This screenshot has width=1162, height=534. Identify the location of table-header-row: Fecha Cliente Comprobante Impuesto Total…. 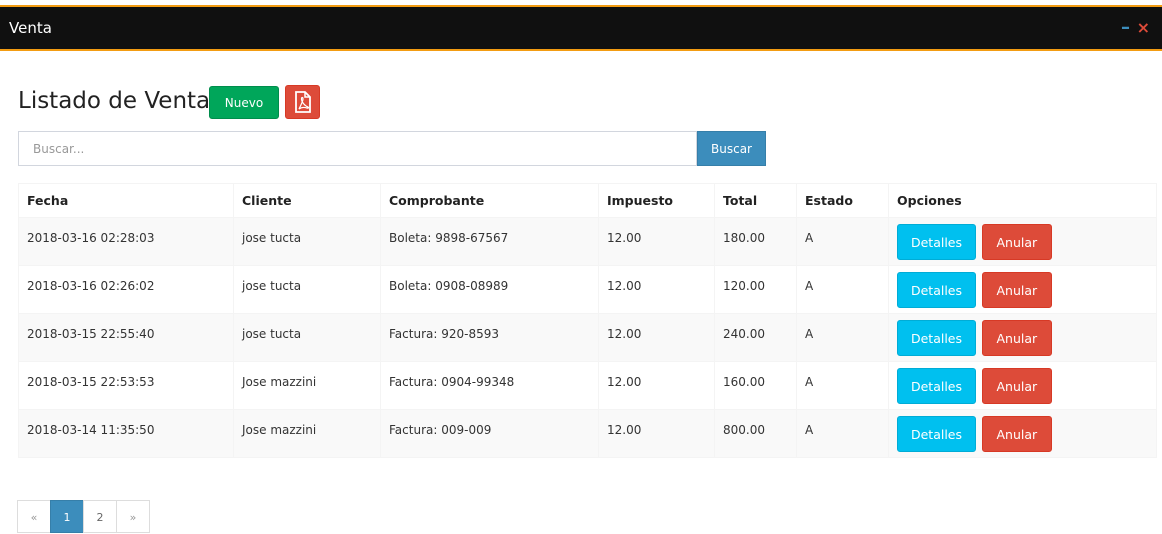
(587, 200).